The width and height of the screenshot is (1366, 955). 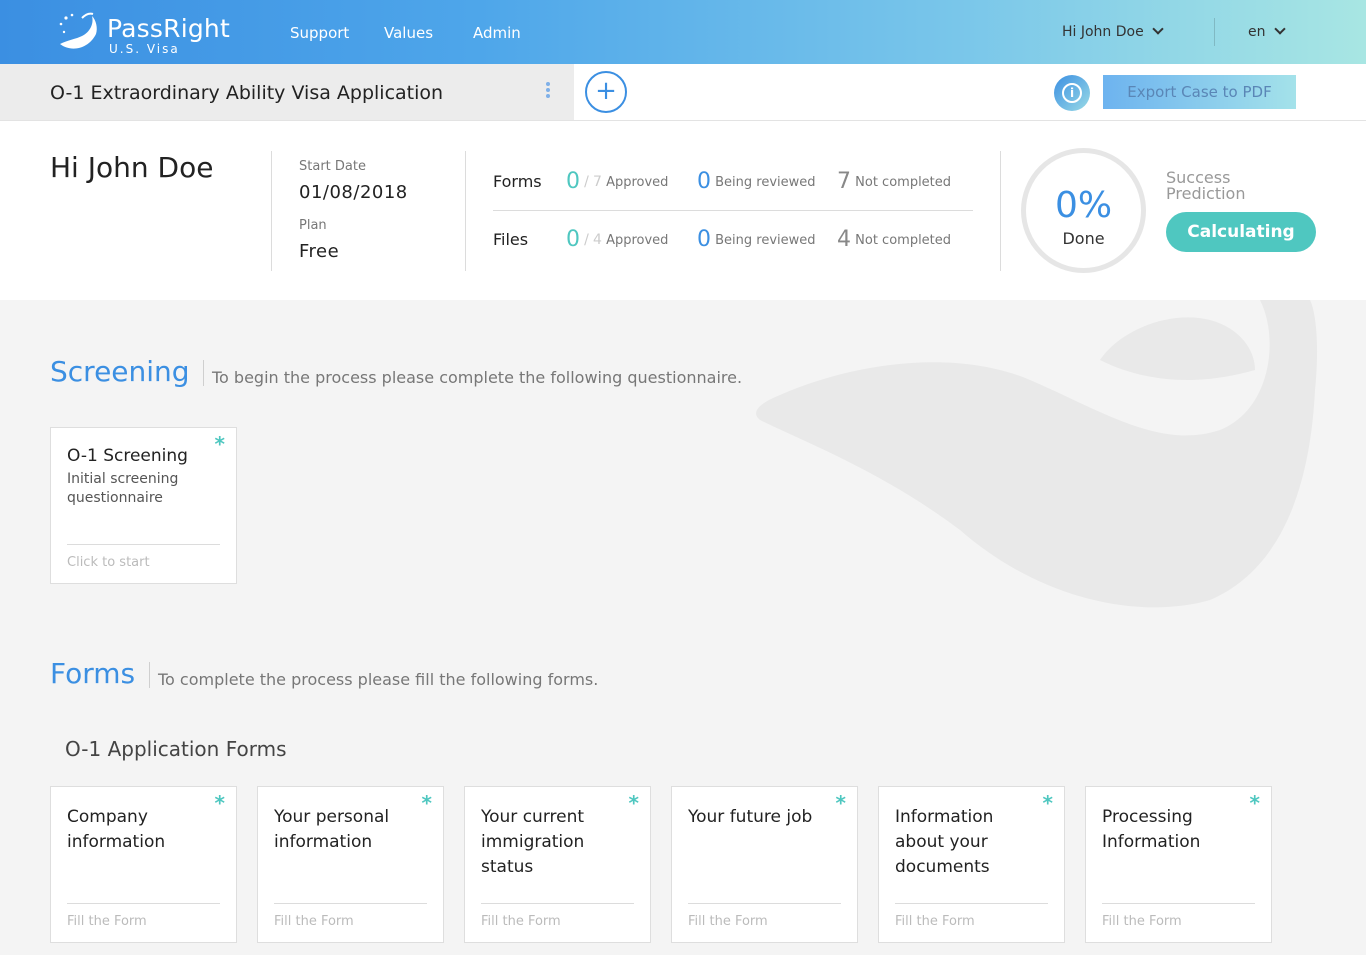 I want to click on card-title: Your current immigration status, so click(x=533, y=842).